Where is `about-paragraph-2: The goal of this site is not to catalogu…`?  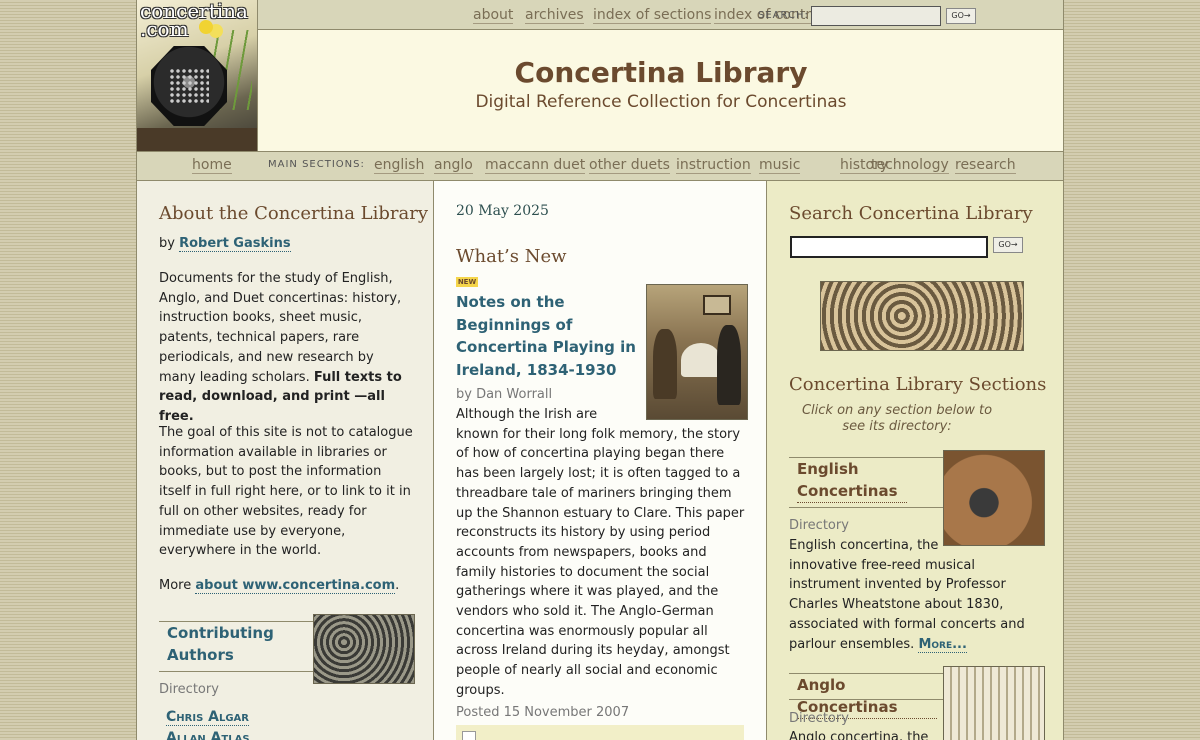
about-paragraph-2: The goal of this site is not to catalogu… is located at coordinates (286, 492).